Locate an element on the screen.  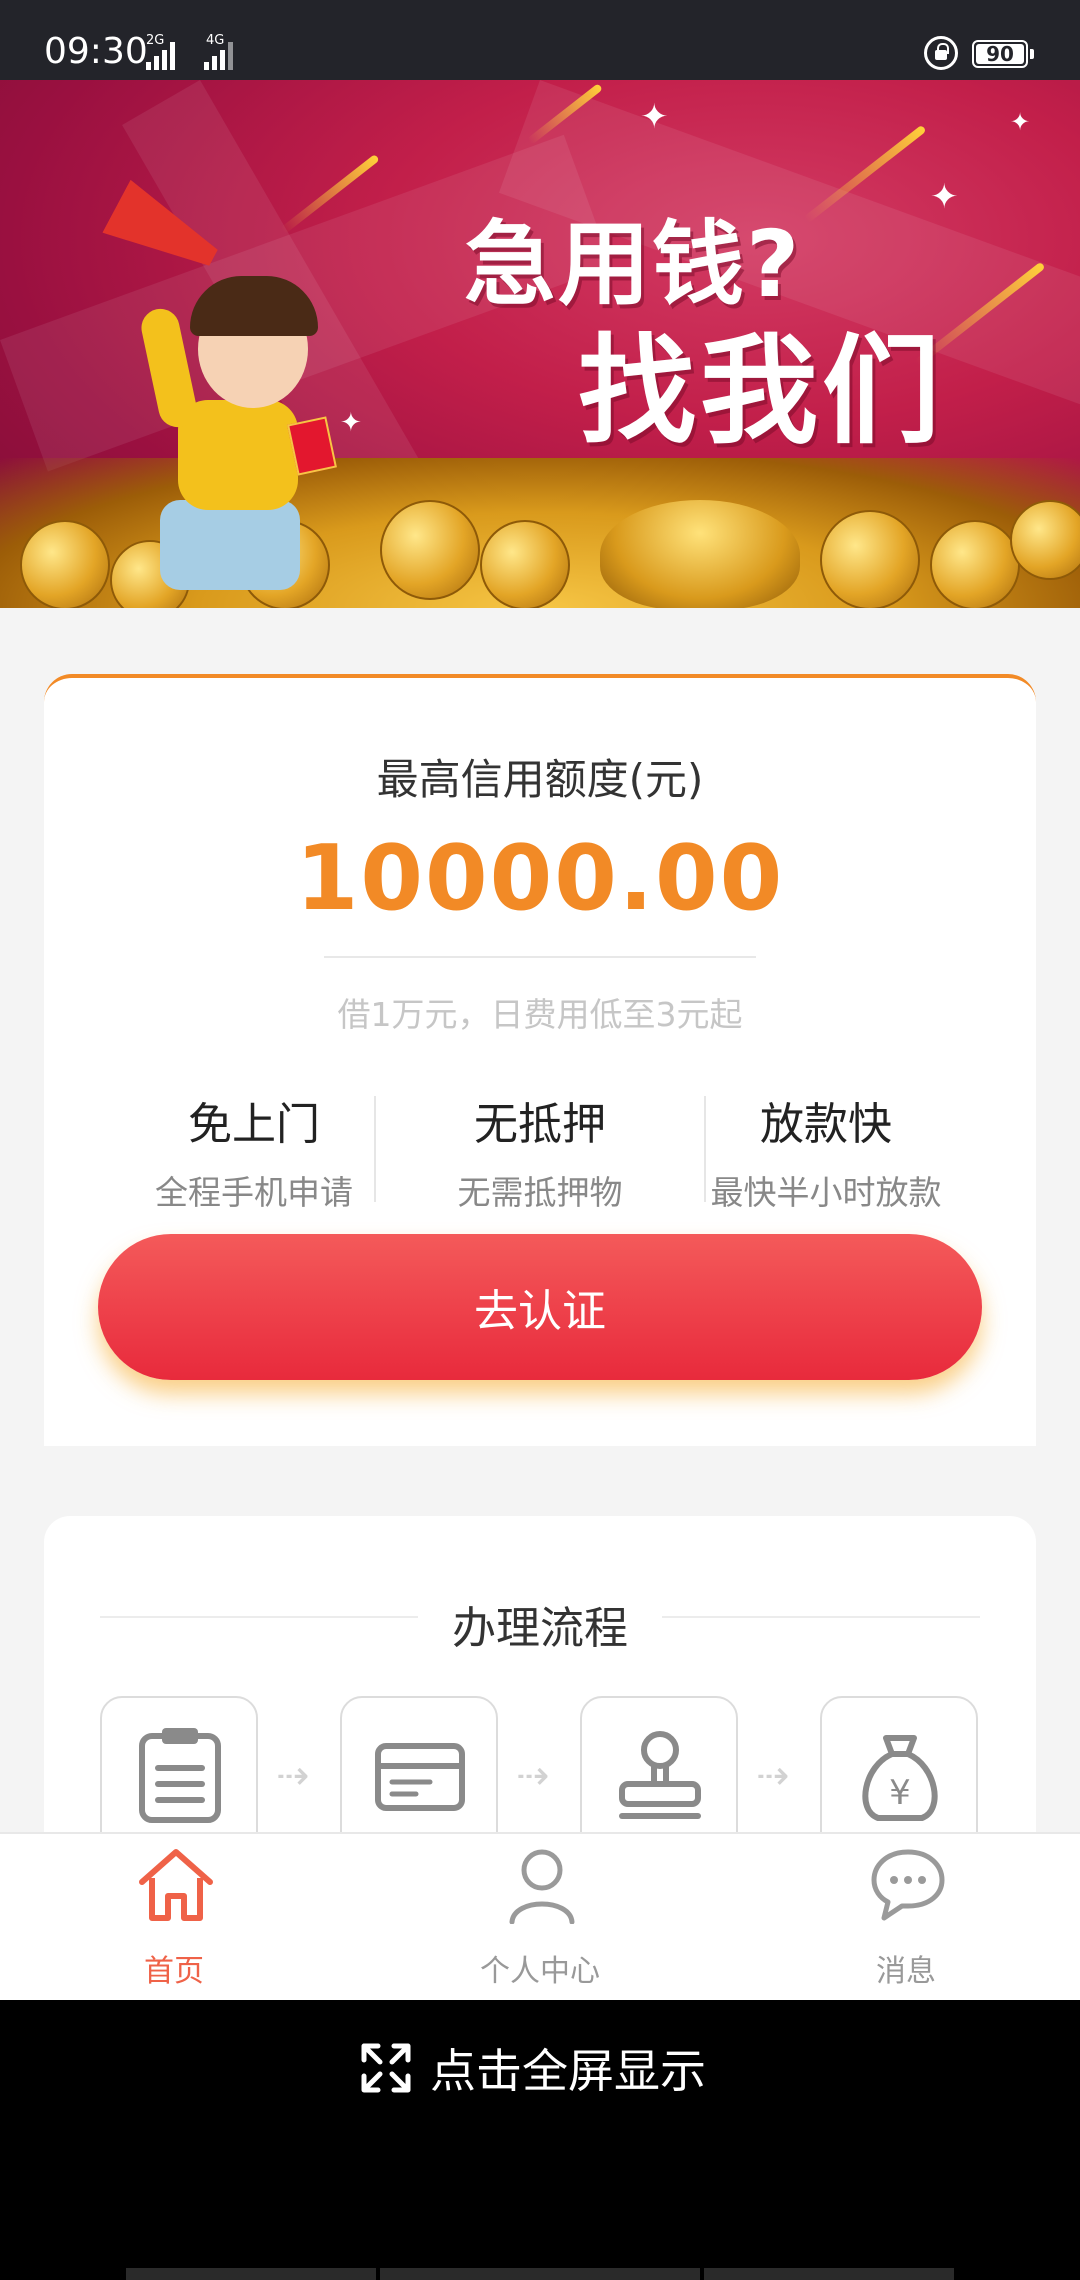
feature-no-visit: 免上门 全程手机申请 is located at coordinates (254, 1151).